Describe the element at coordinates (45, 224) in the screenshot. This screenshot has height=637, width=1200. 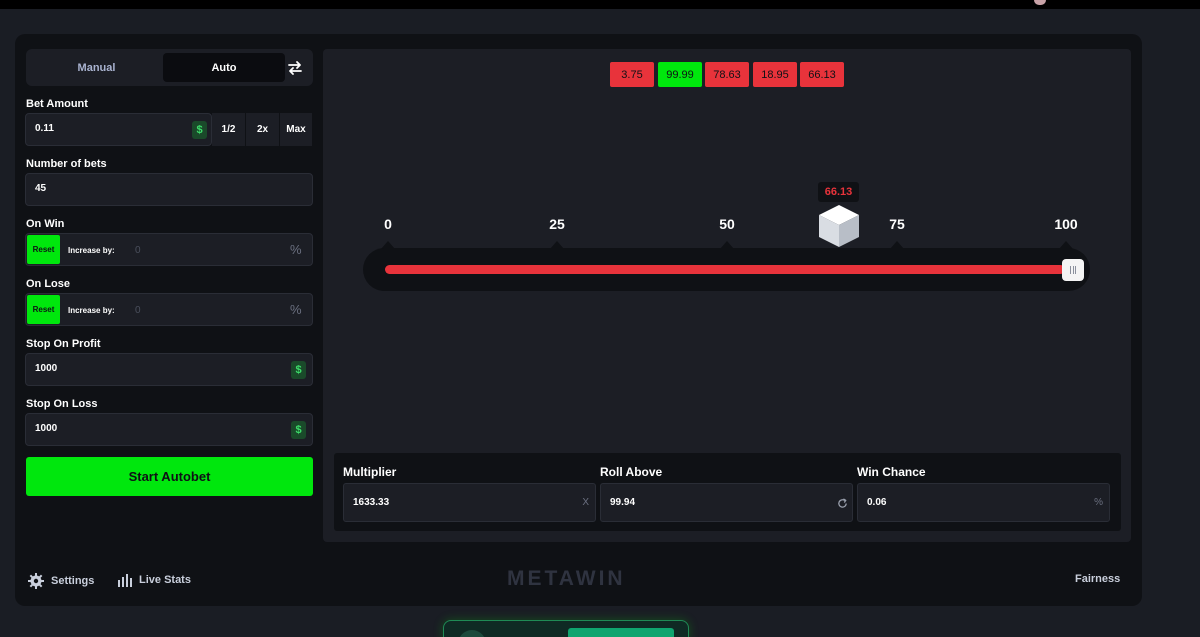
I see `on-win-label: On Win` at that location.